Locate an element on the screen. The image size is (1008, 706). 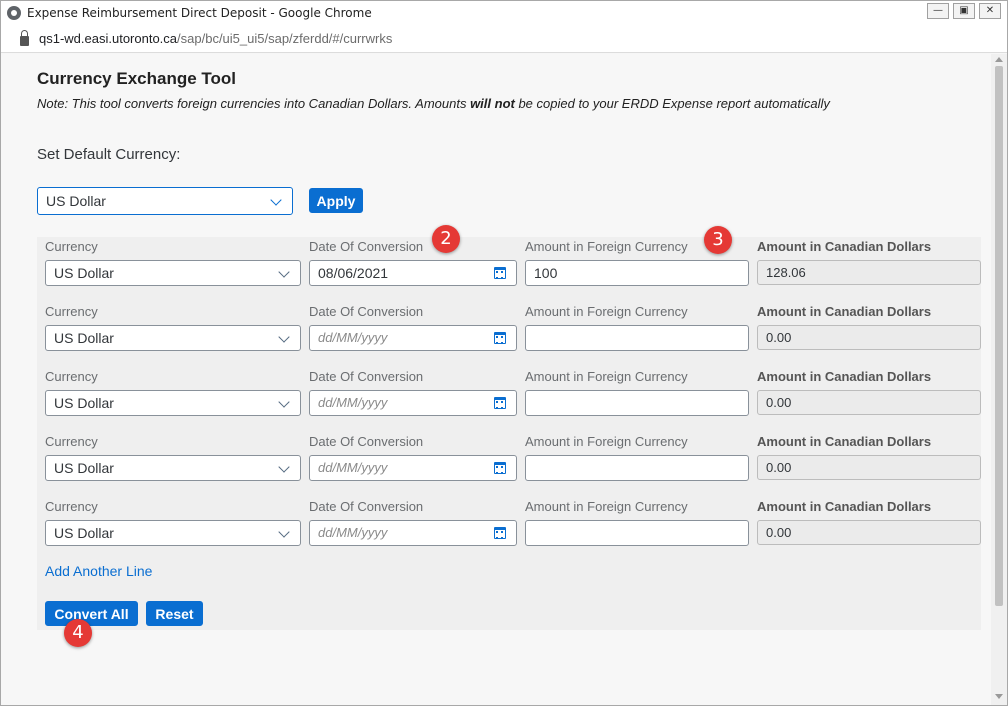
convert-all-button: Convert All is located at coordinates (91, 613).